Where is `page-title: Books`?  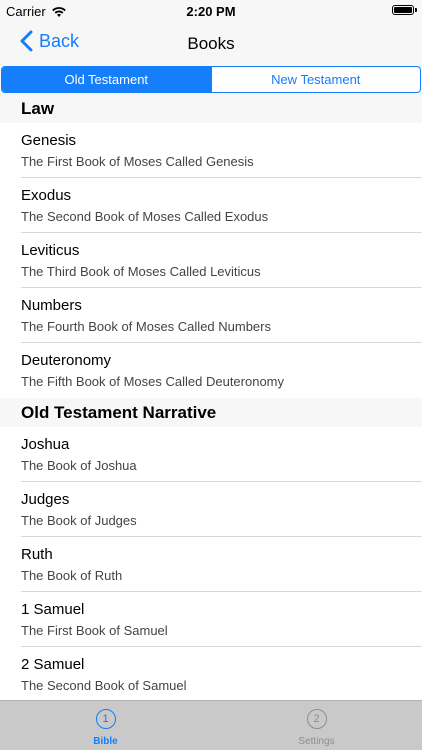
page-title: Books is located at coordinates (211, 43).